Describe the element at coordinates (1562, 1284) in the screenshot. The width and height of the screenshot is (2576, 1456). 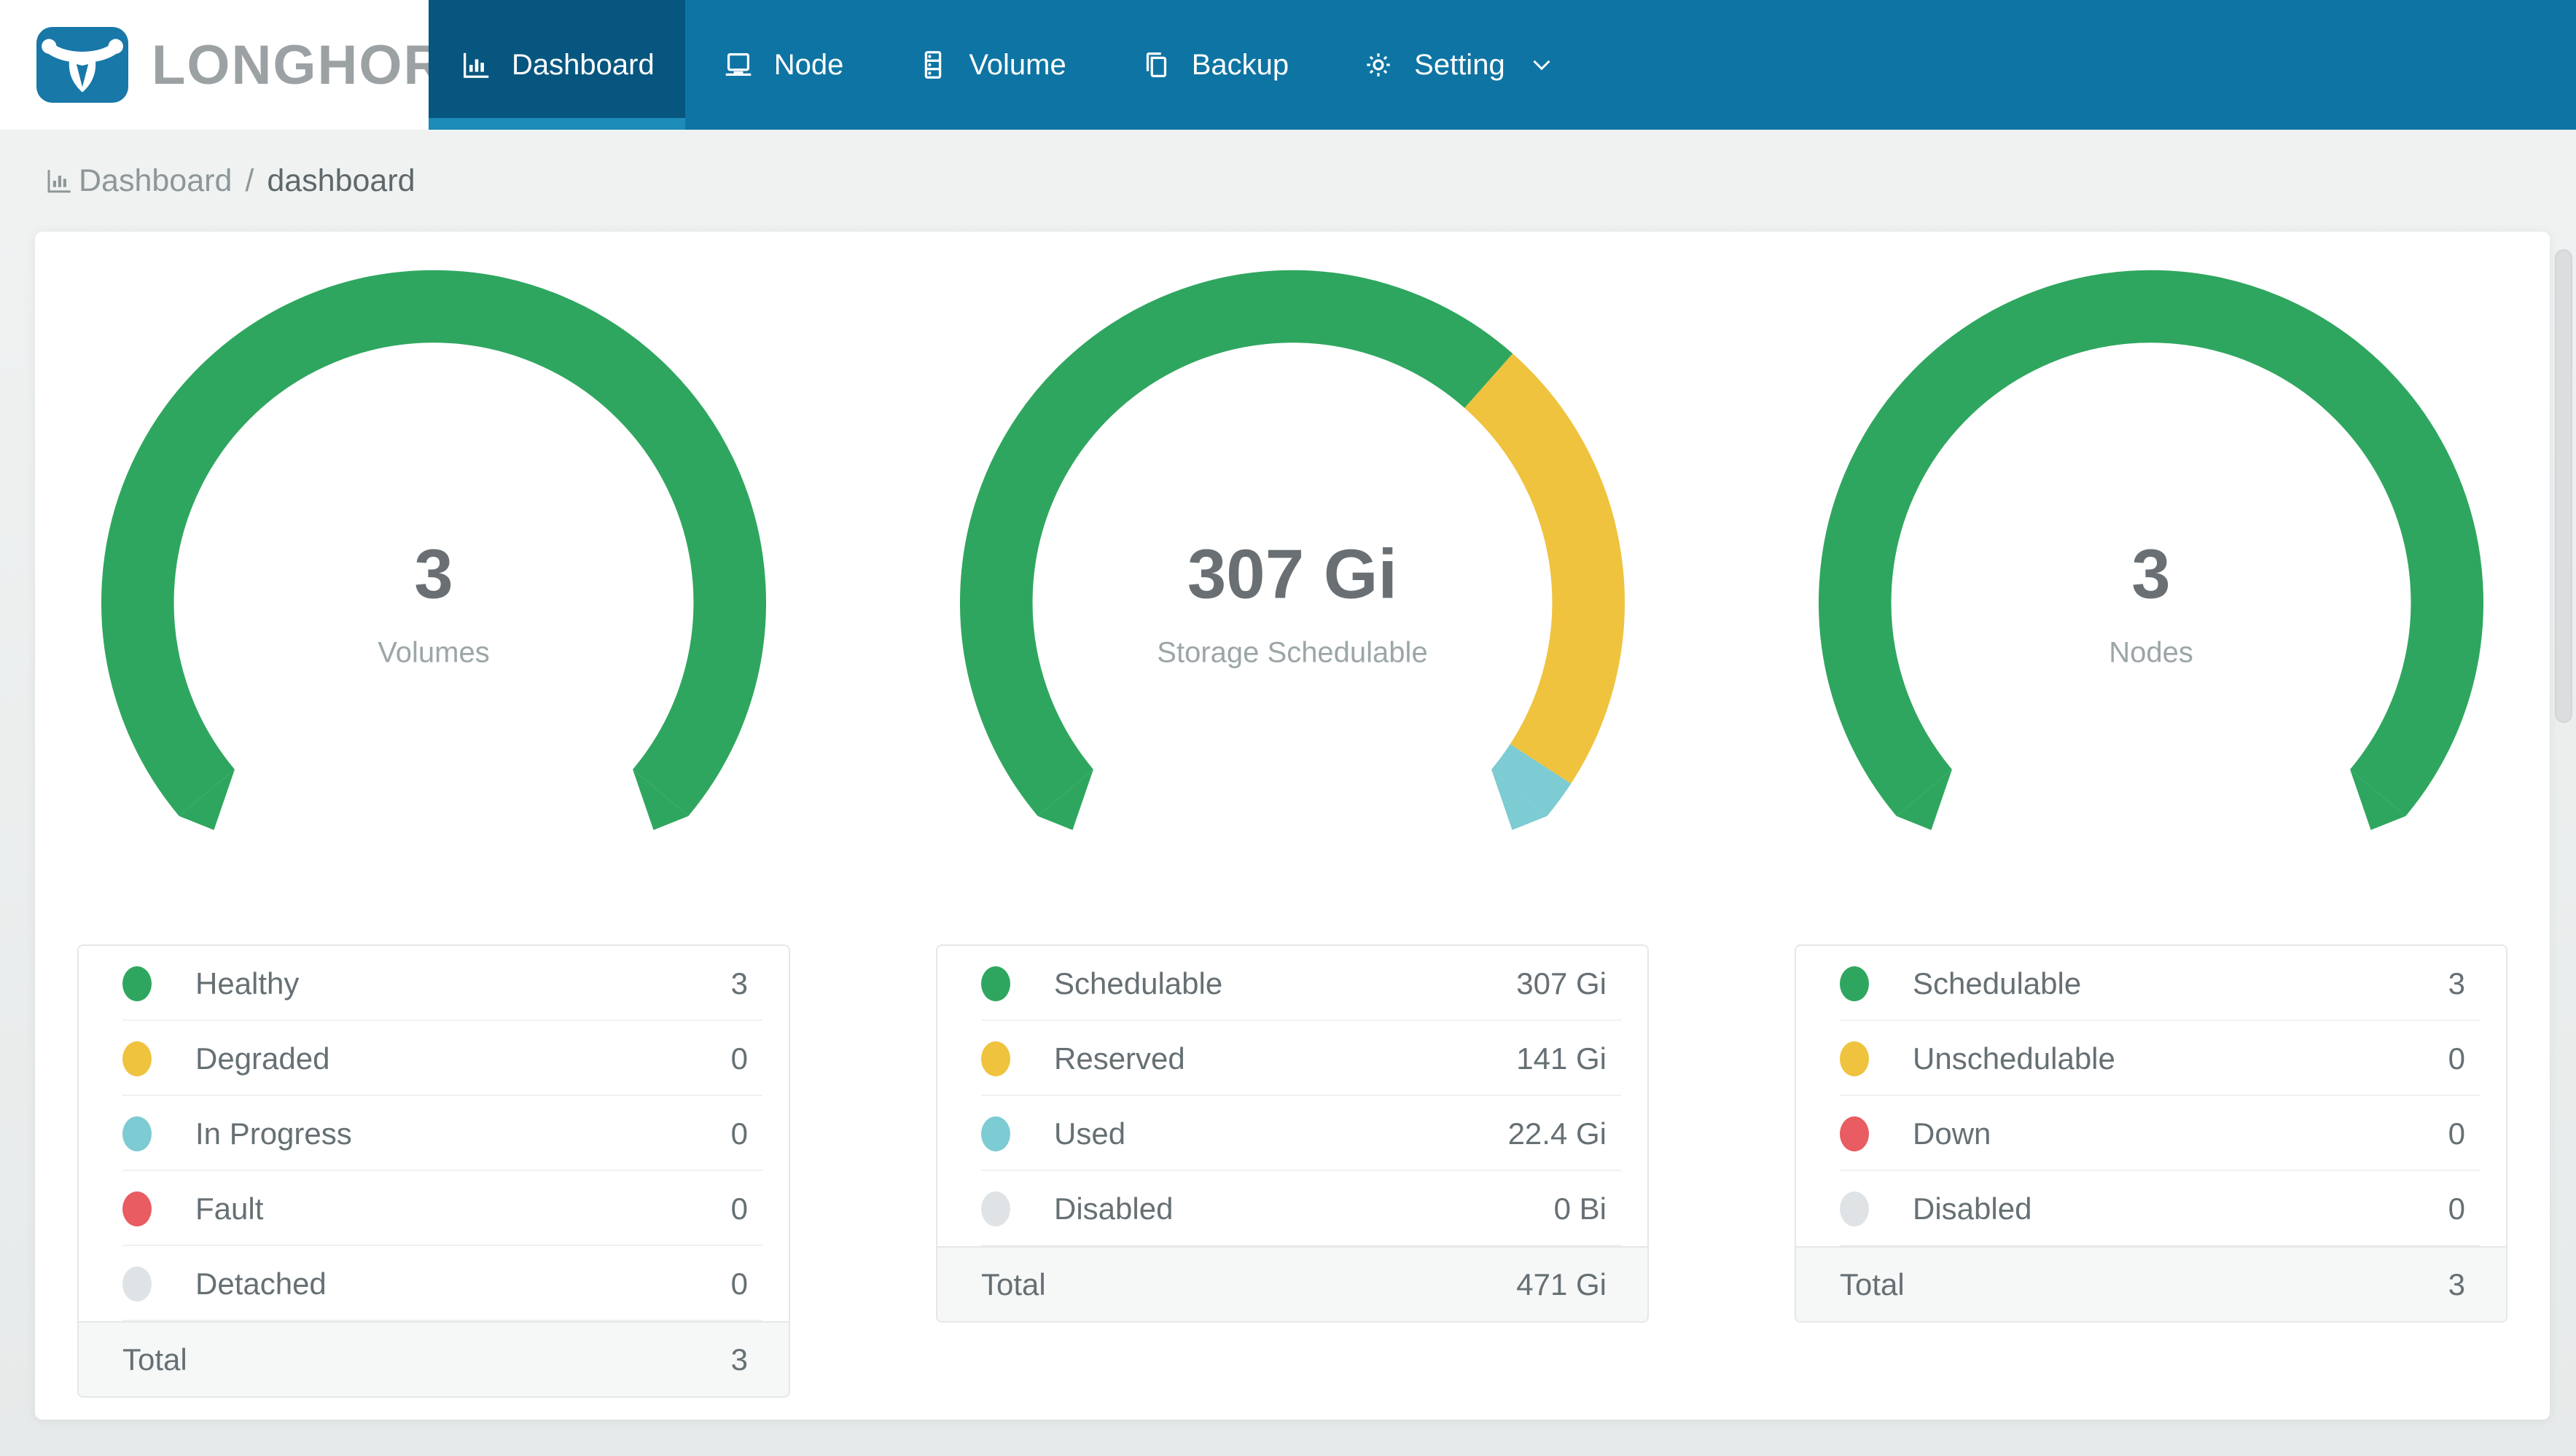
I see `total-value: 471 Gi` at that location.